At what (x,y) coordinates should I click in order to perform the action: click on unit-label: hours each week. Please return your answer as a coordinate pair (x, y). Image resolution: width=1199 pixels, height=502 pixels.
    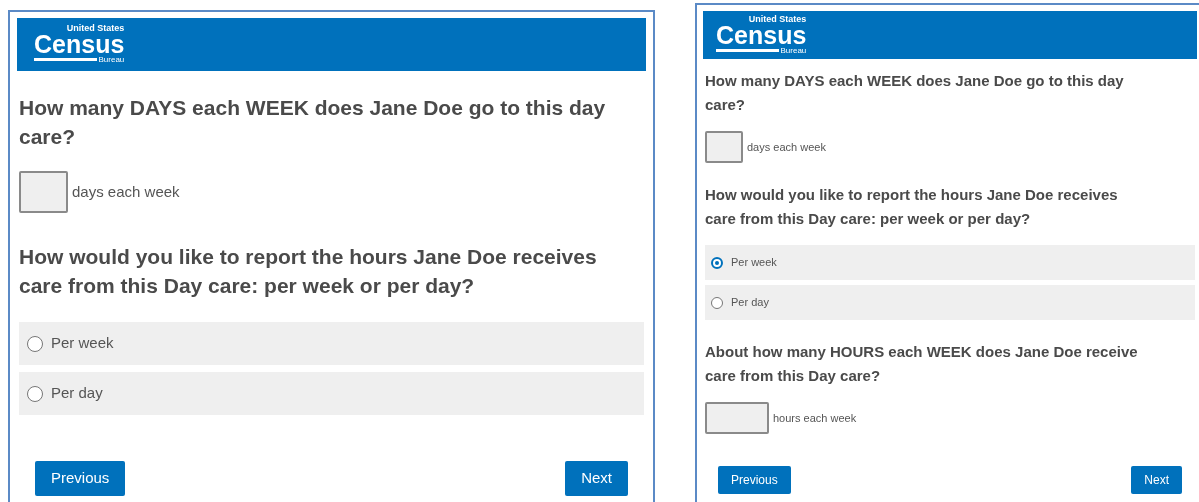
    Looking at the image, I should click on (815, 418).